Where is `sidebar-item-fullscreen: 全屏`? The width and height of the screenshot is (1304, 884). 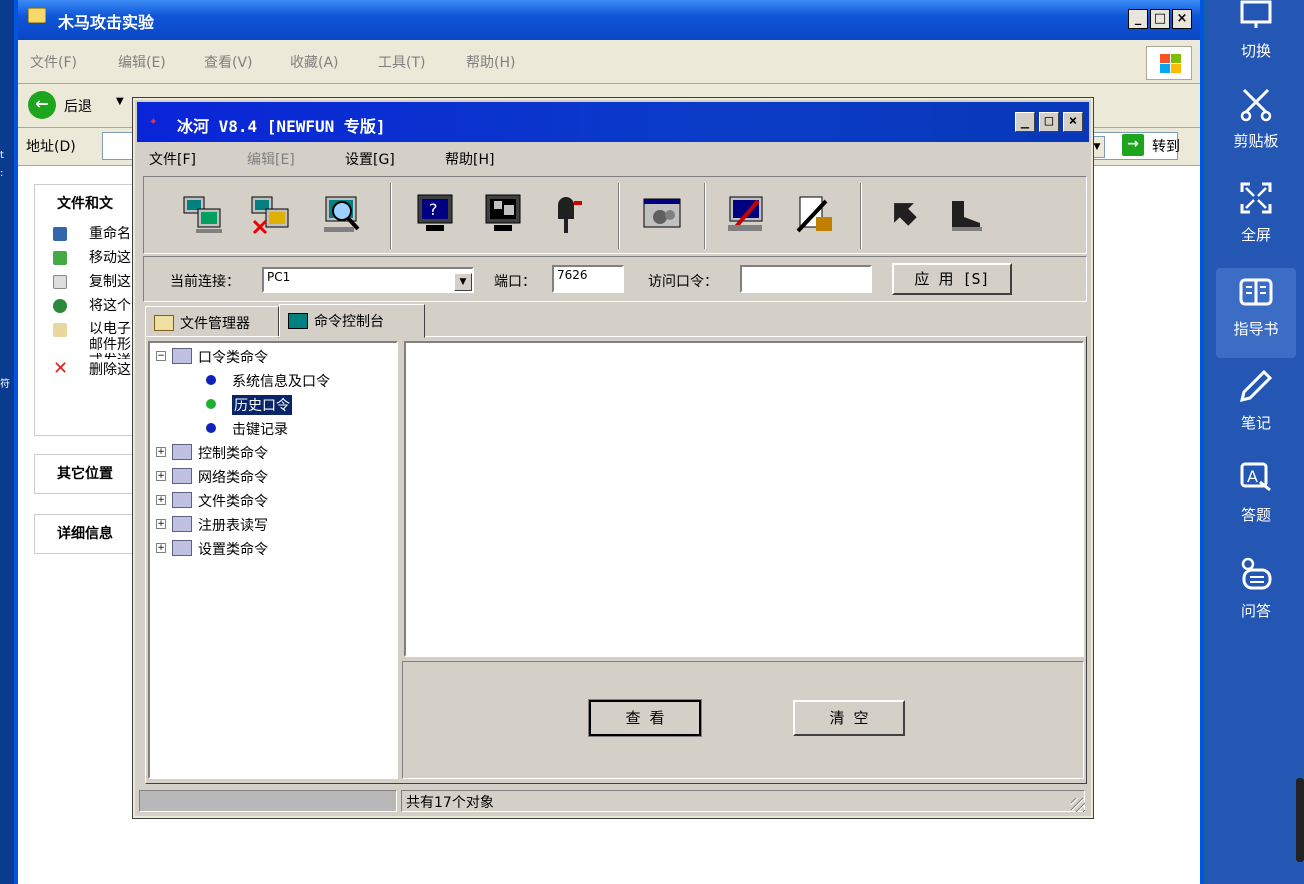
sidebar-item-fullscreen: 全屏 is located at coordinates (1256, 219).